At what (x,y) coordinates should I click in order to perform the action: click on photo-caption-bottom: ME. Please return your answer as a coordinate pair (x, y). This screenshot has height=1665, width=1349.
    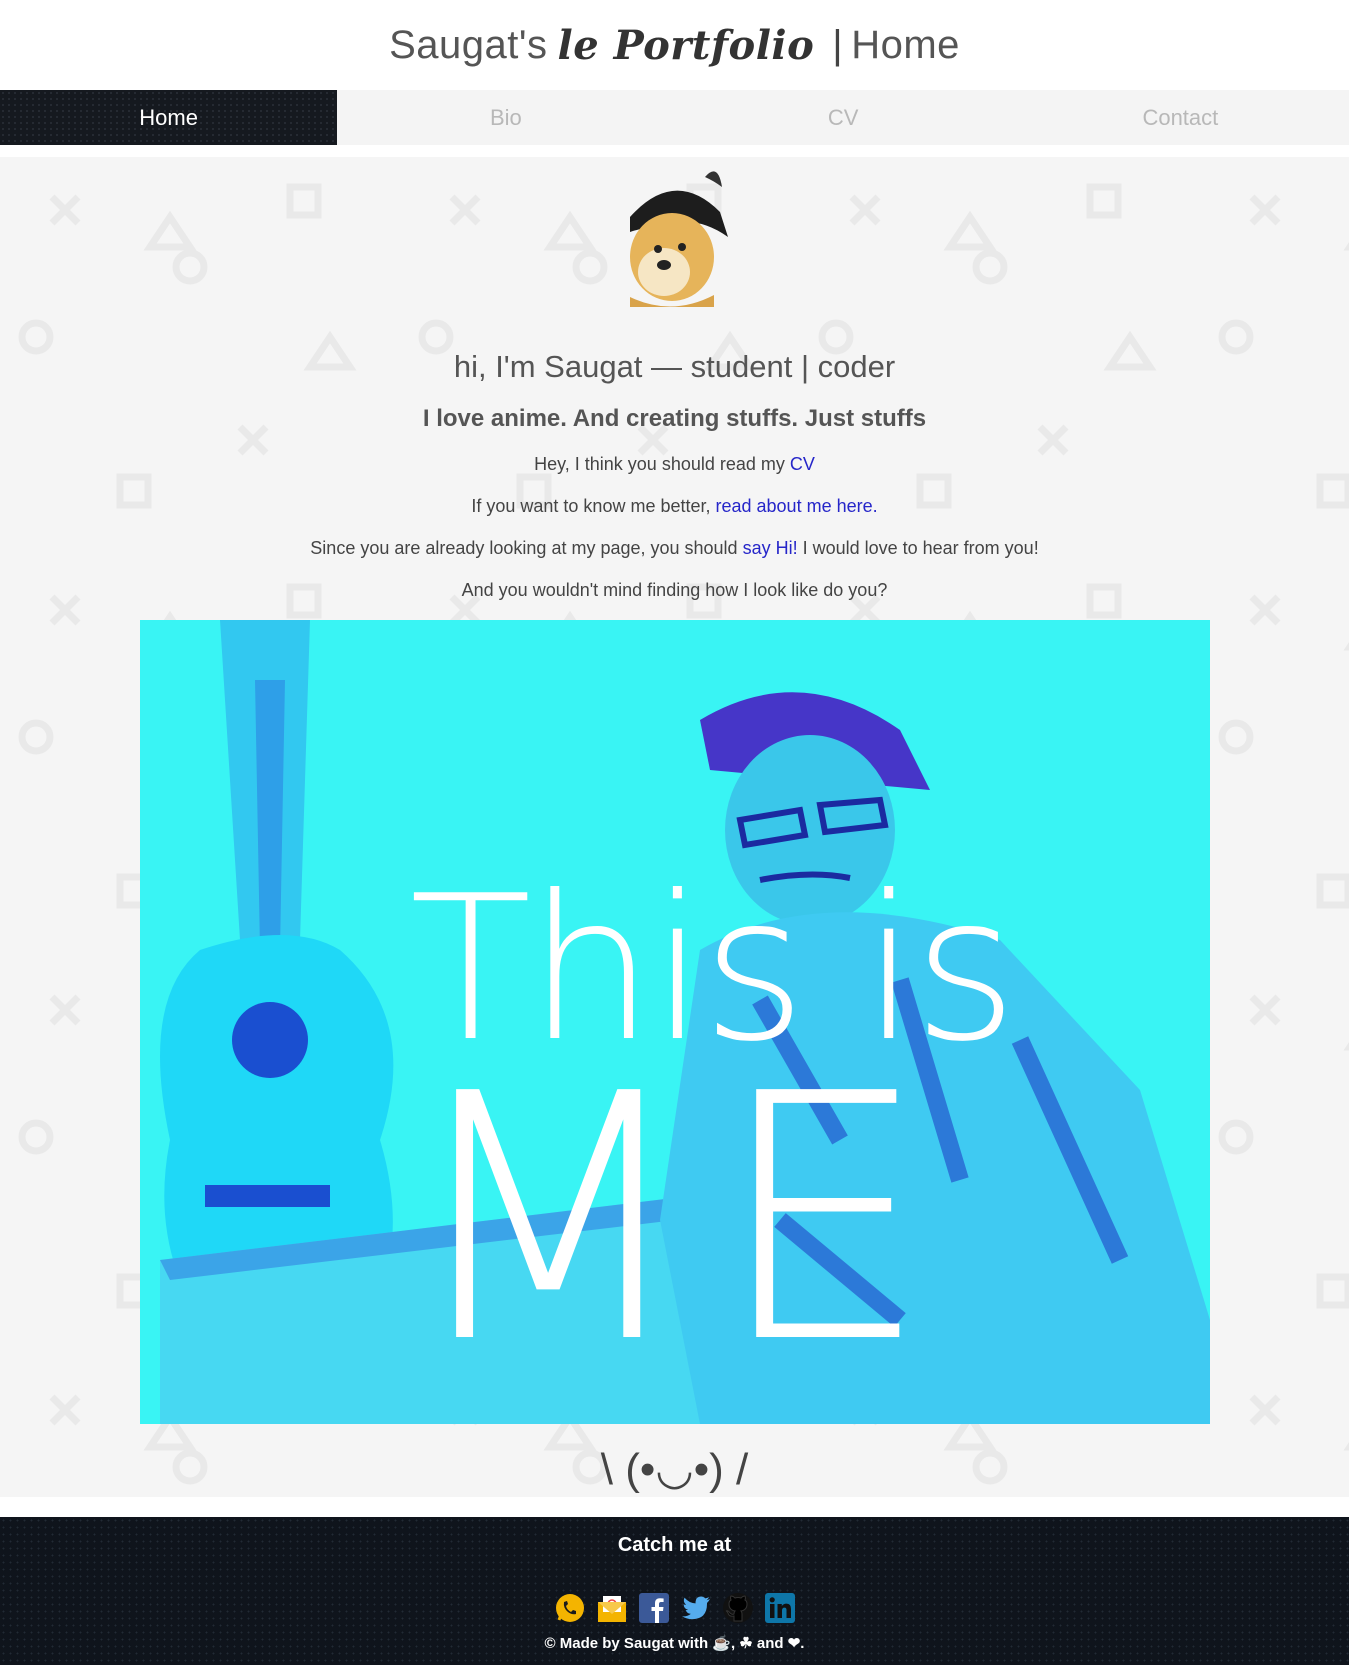
    Looking at the image, I should click on (675, 1220).